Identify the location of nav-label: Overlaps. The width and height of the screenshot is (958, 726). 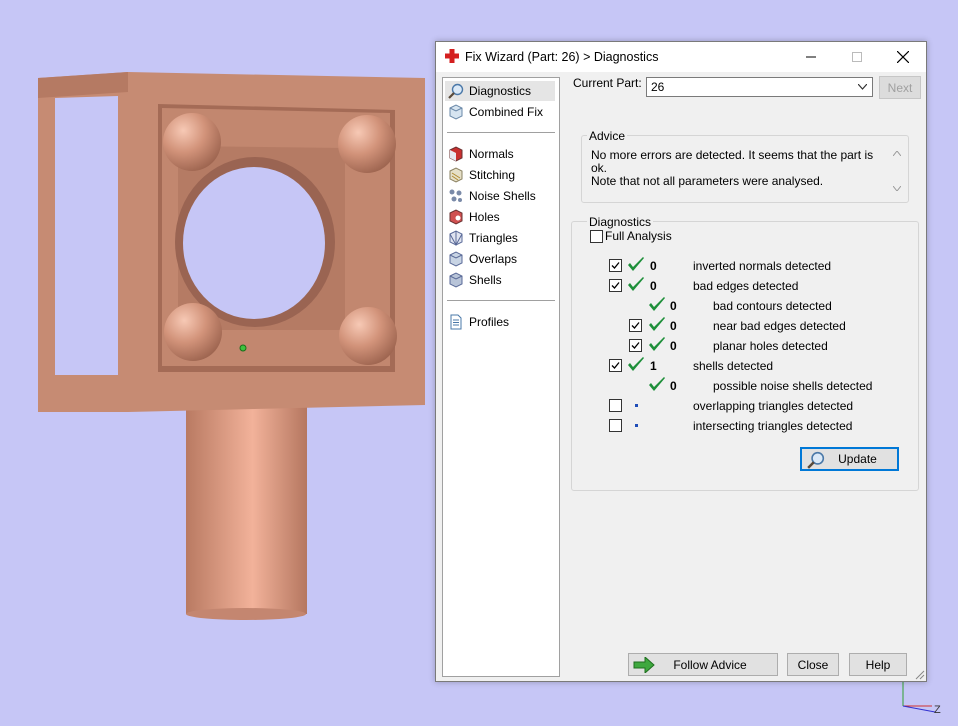
(493, 259).